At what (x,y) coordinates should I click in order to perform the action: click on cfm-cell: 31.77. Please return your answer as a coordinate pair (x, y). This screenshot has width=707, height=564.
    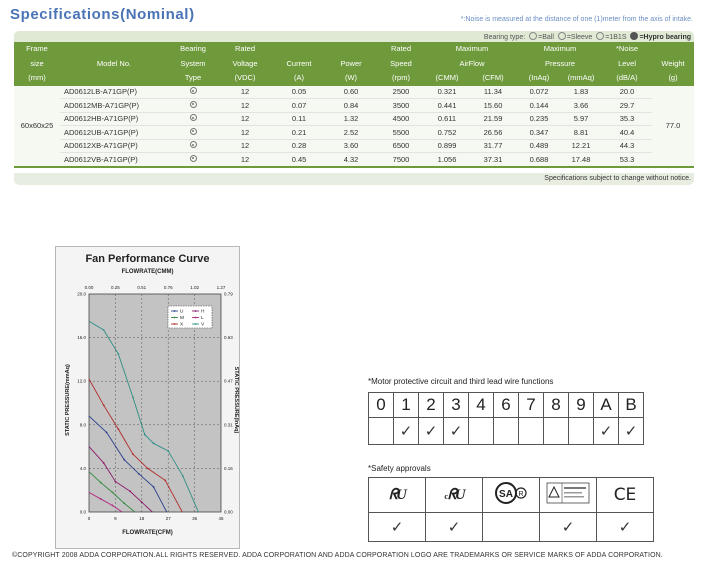
    Looking at the image, I should click on (493, 146).